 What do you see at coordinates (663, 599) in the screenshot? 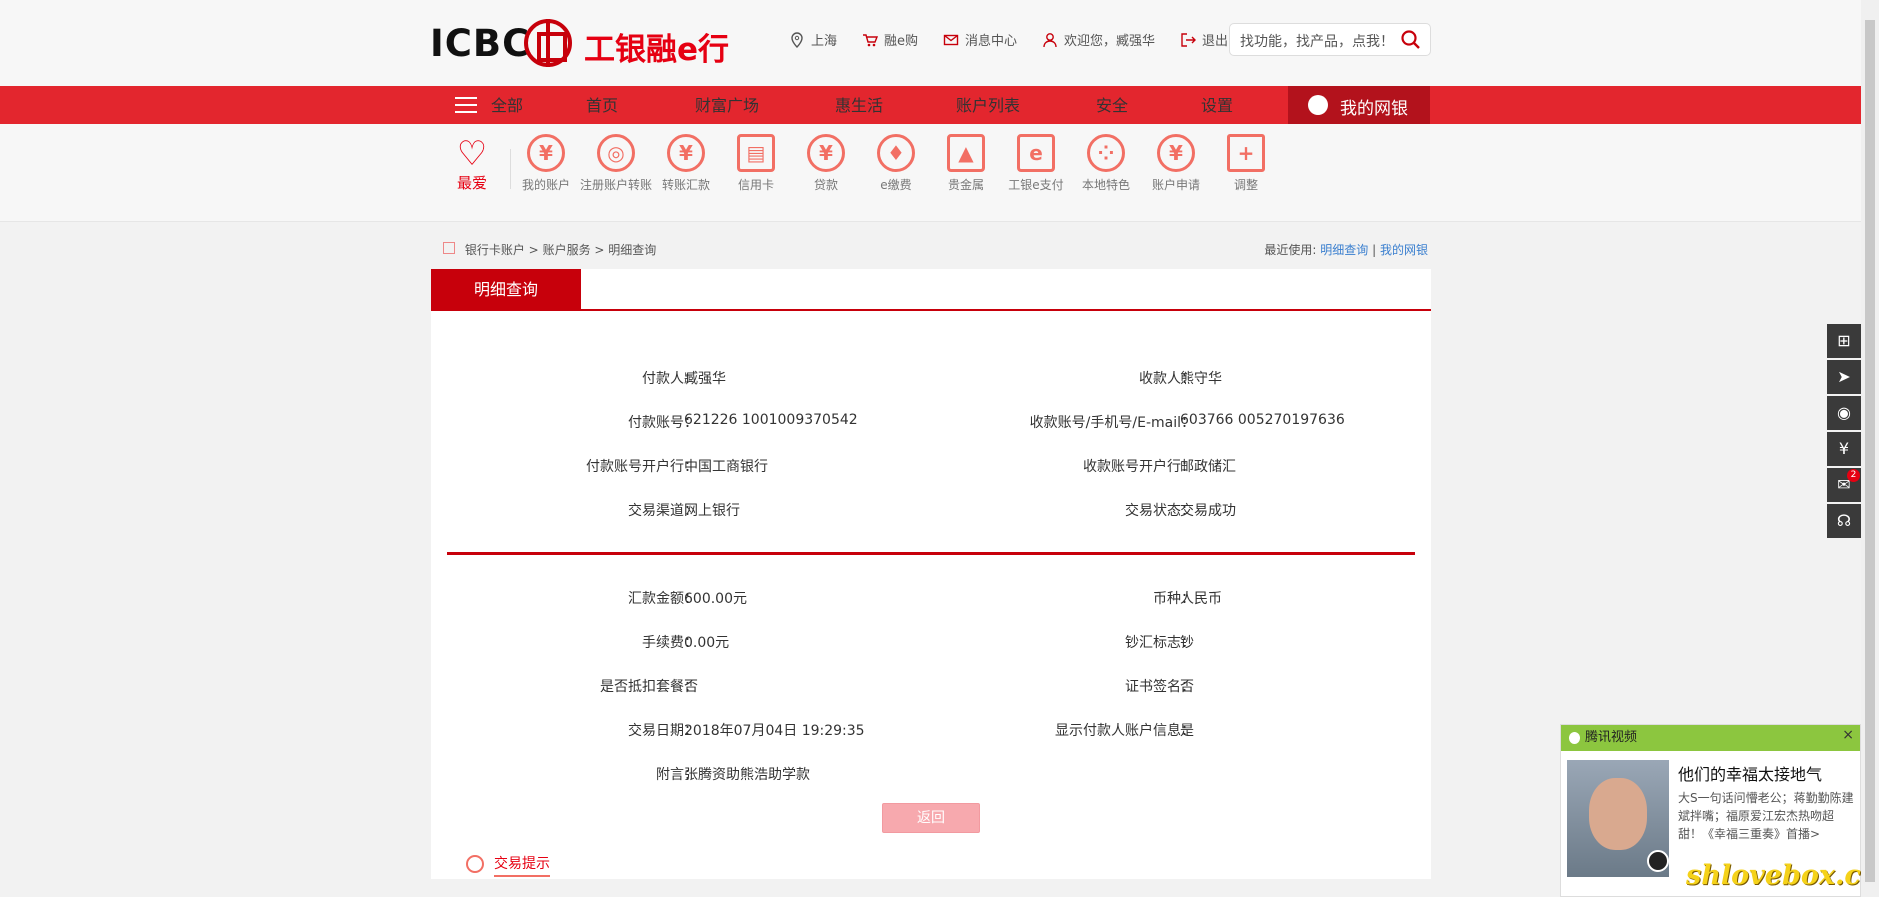
I see `field-label: 汇款金额：` at bounding box center [663, 599].